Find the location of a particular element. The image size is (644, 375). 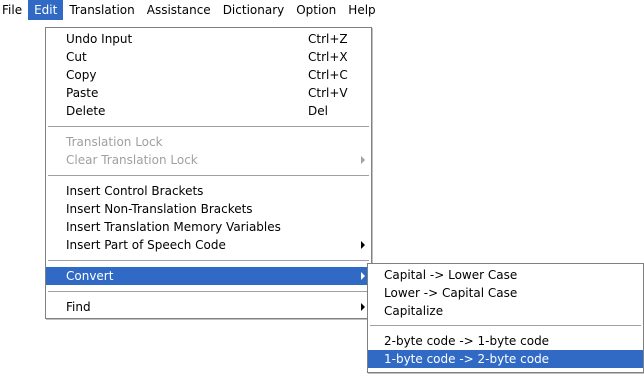

menu-item-label: Capital -> Lower Case is located at coordinates (451, 275).